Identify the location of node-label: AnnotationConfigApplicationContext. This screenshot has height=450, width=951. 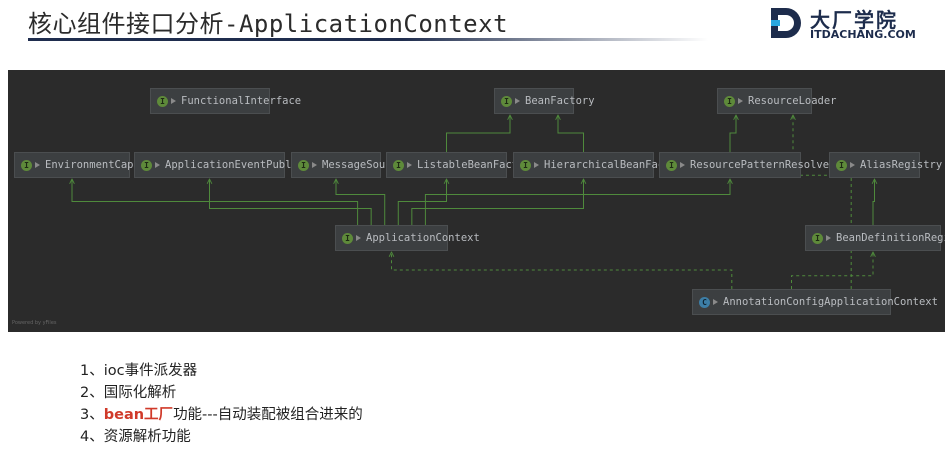
(830, 302).